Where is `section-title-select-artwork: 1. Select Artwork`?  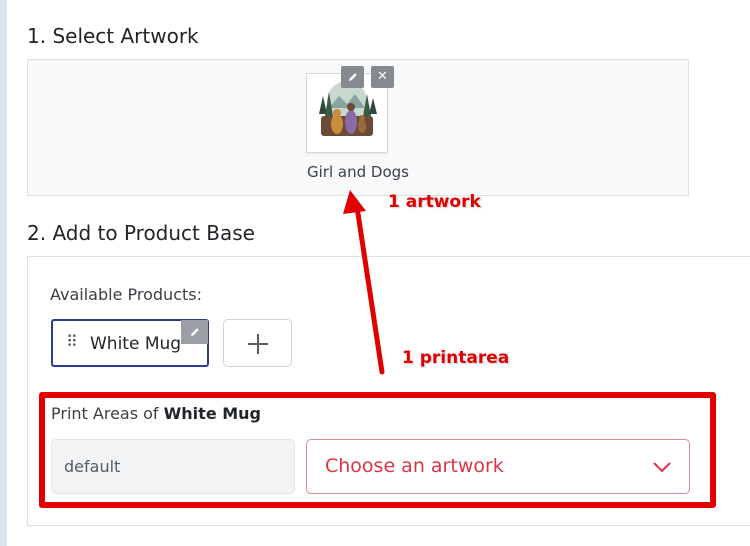 section-title-select-artwork: 1. Select Artwork is located at coordinates (113, 36).